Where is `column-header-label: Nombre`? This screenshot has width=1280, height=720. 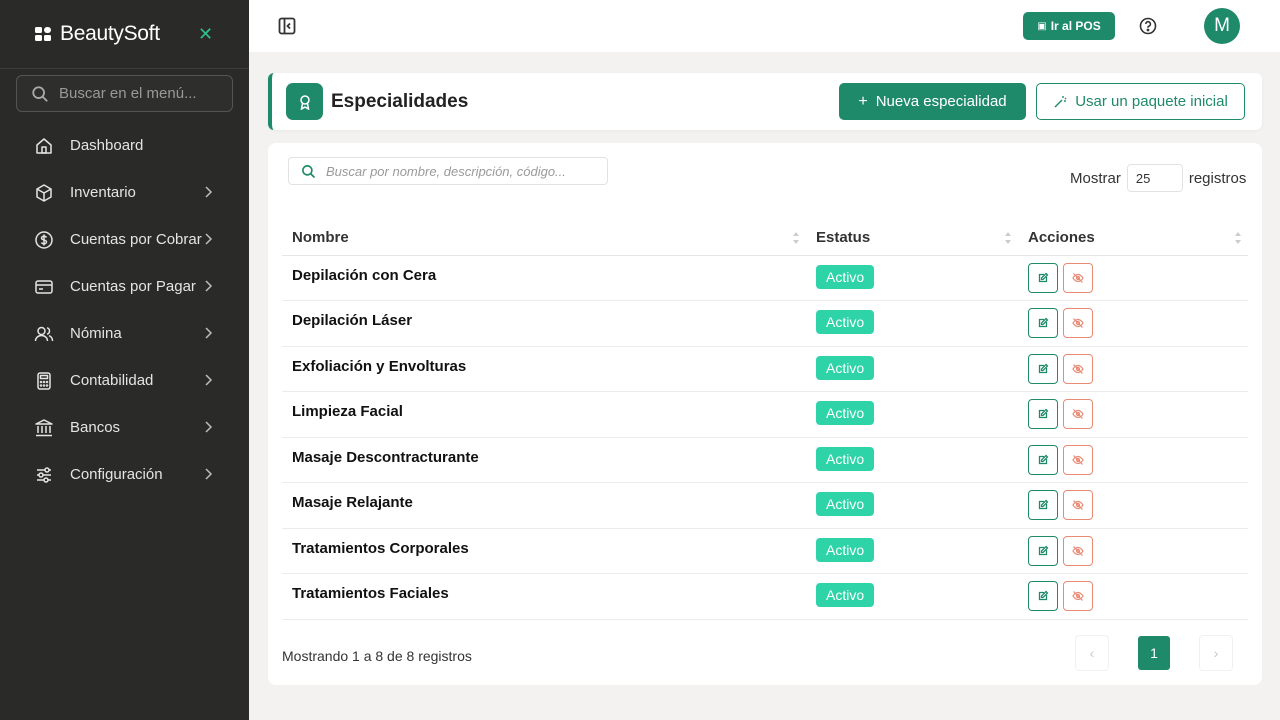
column-header-label: Nombre is located at coordinates (320, 238).